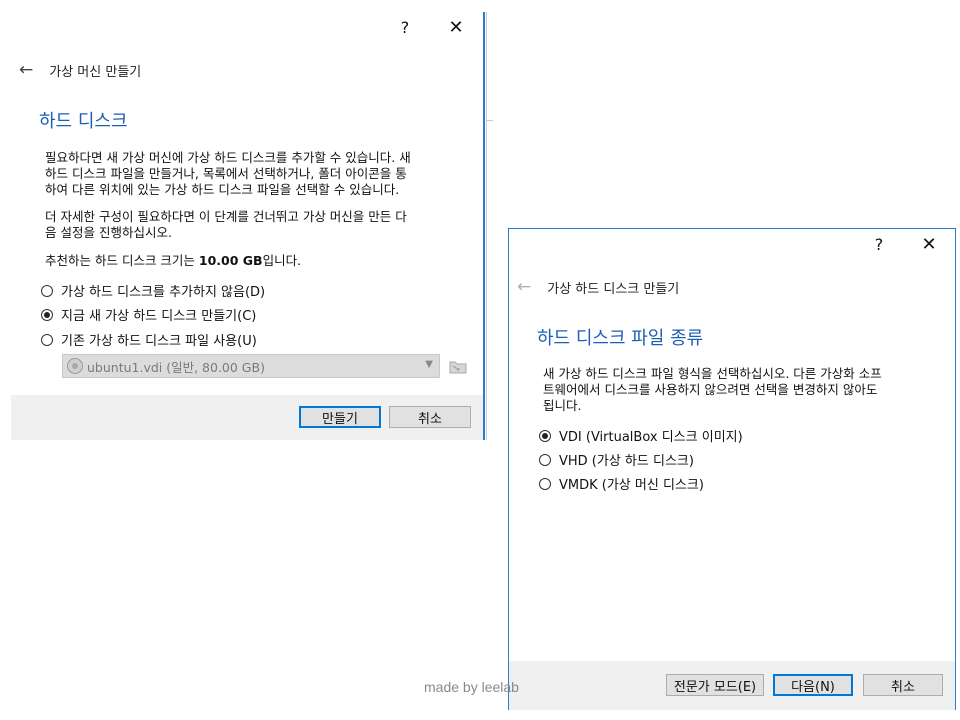 The height and width of the screenshot is (720, 960). I want to click on option-no-disk: 가상 하드 디스크를 추가하지 않음(D), so click(153, 290).